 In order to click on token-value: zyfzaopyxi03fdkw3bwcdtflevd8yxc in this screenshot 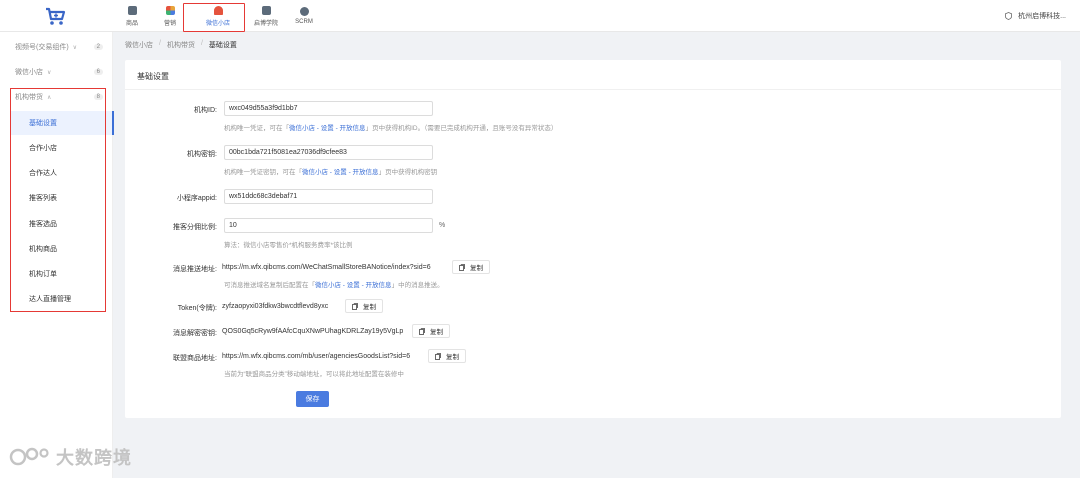, I will do `click(275, 306)`.